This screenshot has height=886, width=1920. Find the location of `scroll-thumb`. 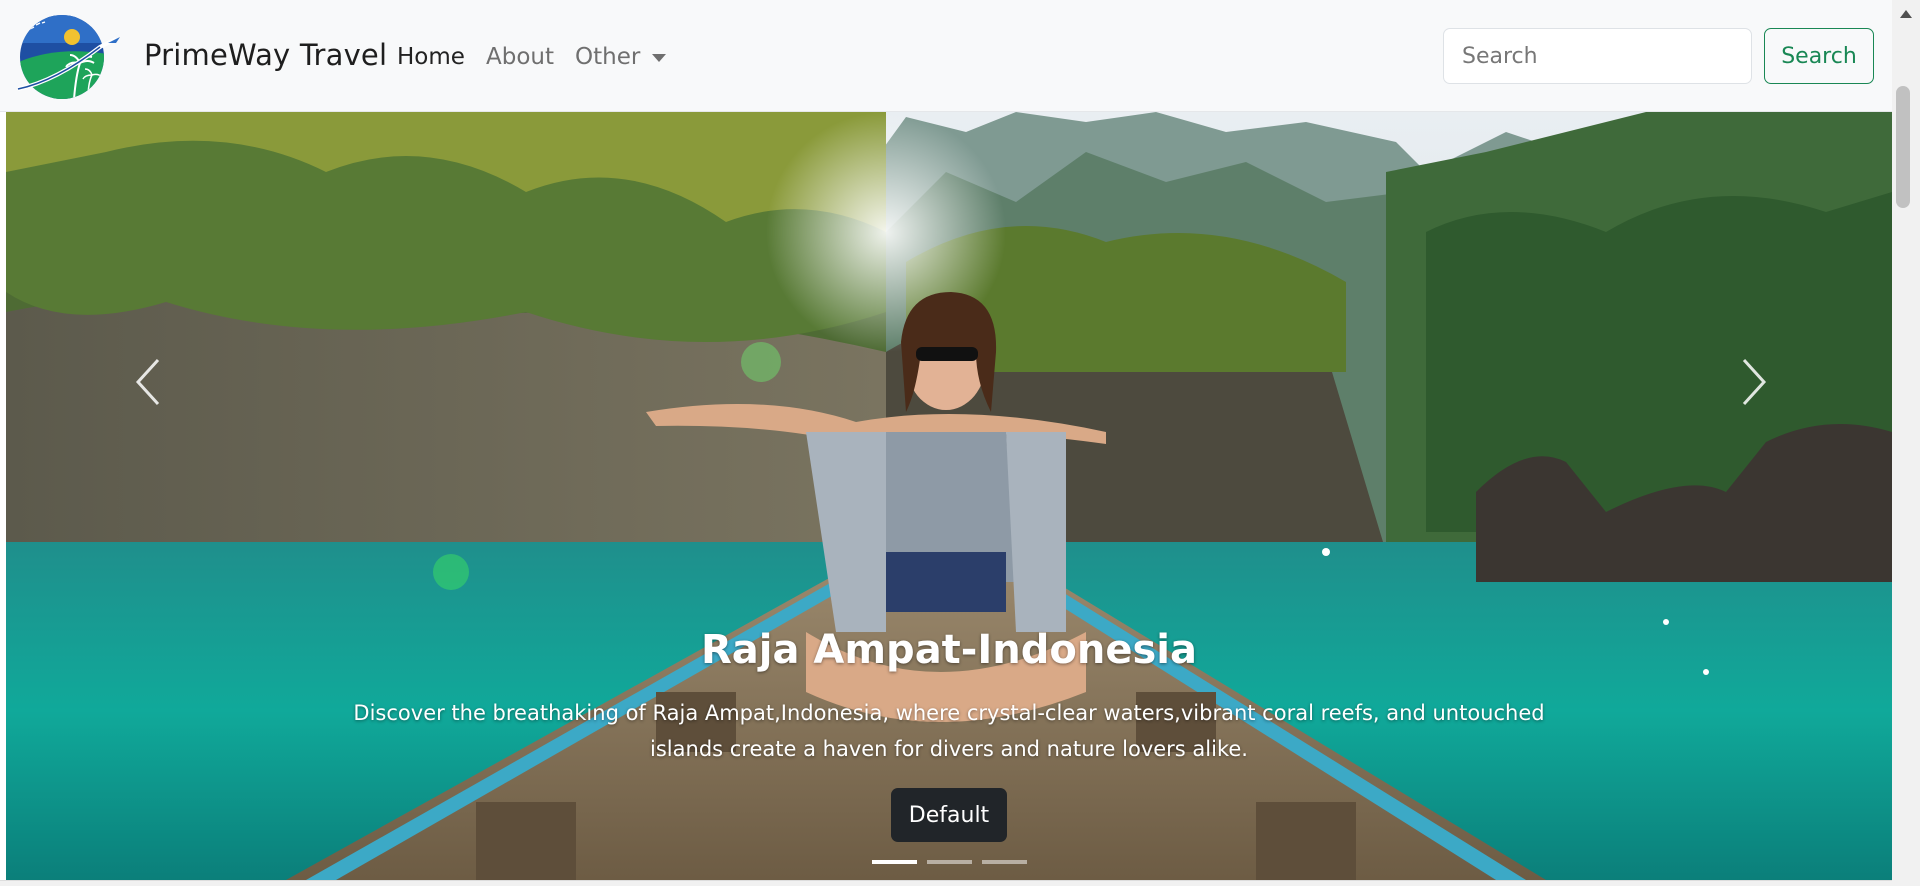

scroll-thumb is located at coordinates (1903, 147).